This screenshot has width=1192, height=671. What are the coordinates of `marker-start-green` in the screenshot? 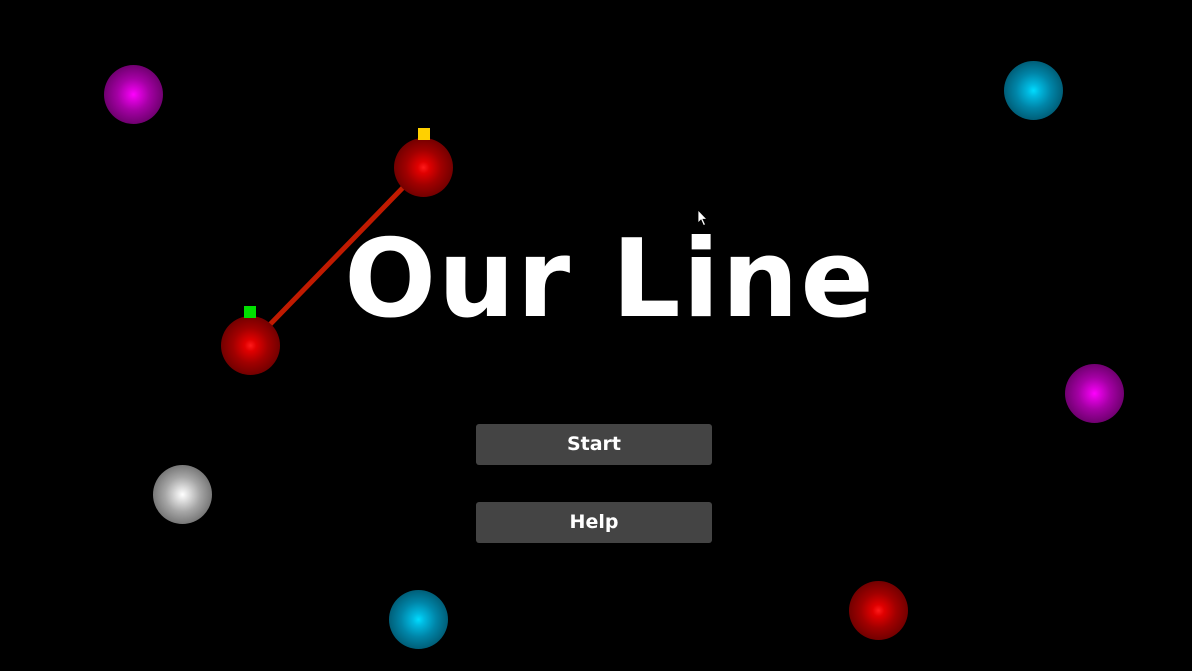 It's located at (250, 312).